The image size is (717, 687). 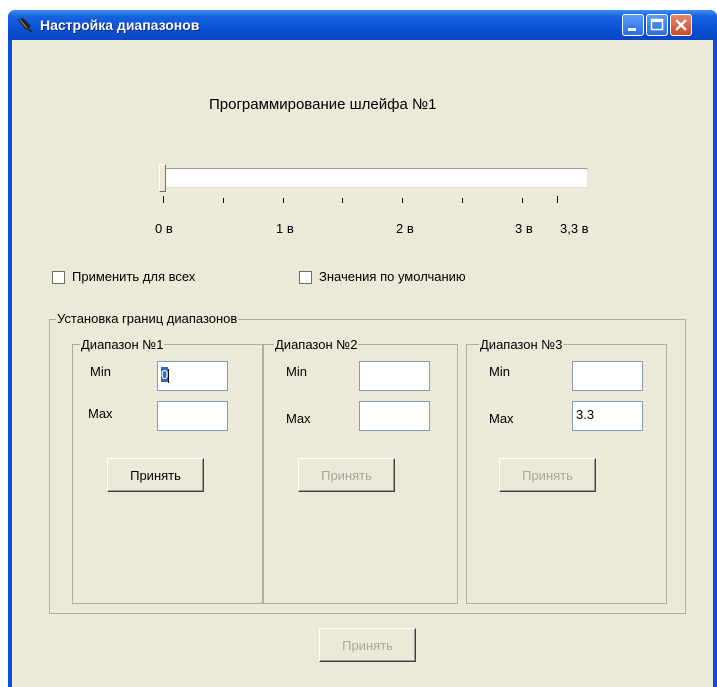 What do you see at coordinates (501, 418) in the screenshot?
I see `range-3-max-label: Max` at bounding box center [501, 418].